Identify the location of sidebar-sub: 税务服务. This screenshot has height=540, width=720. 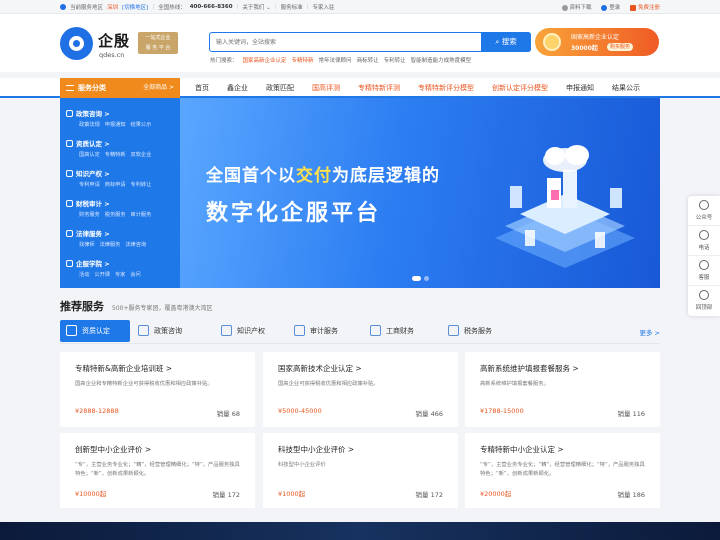
(115, 214).